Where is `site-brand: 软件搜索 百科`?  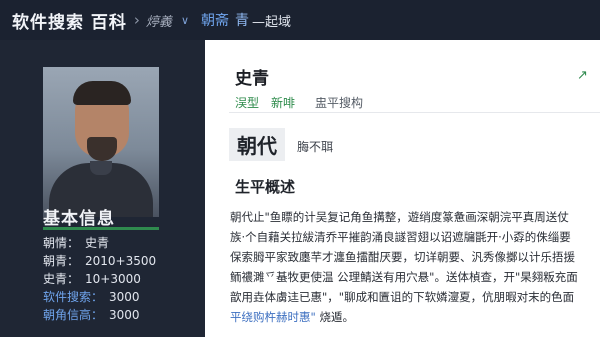 site-brand: 软件搜索 百科 is located at coordinates (69, 20).